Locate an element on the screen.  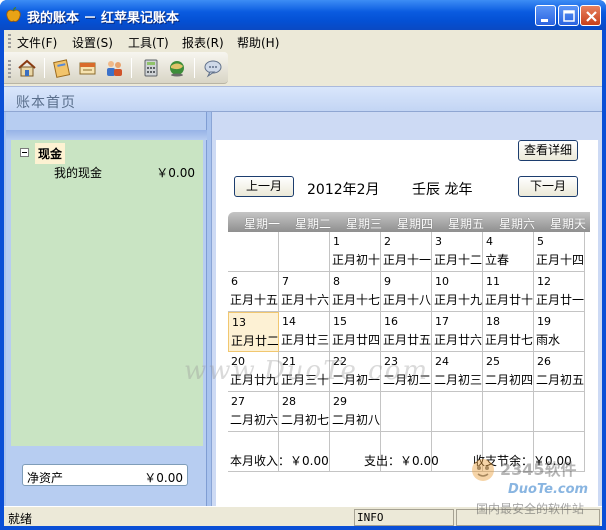
lunar-date: 二月初五 is located at coordinates (560, 380).